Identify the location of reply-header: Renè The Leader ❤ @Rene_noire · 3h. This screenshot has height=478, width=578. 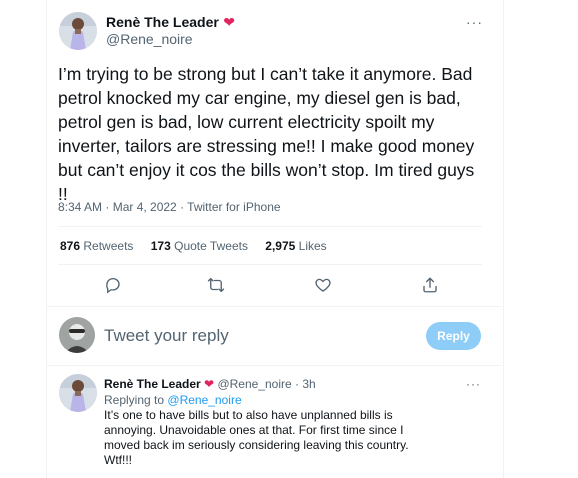
(210, 384).